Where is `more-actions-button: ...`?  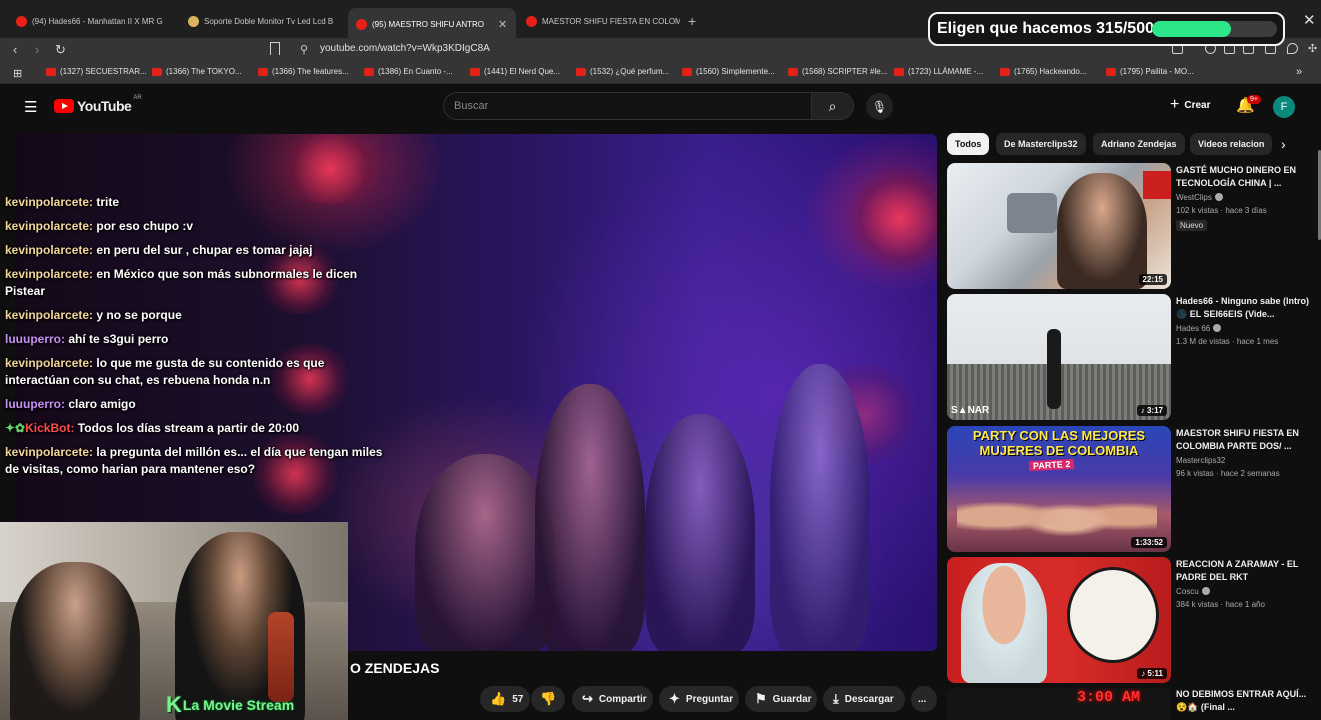 more-actions-button: ... is located at coordinates (924, 699).